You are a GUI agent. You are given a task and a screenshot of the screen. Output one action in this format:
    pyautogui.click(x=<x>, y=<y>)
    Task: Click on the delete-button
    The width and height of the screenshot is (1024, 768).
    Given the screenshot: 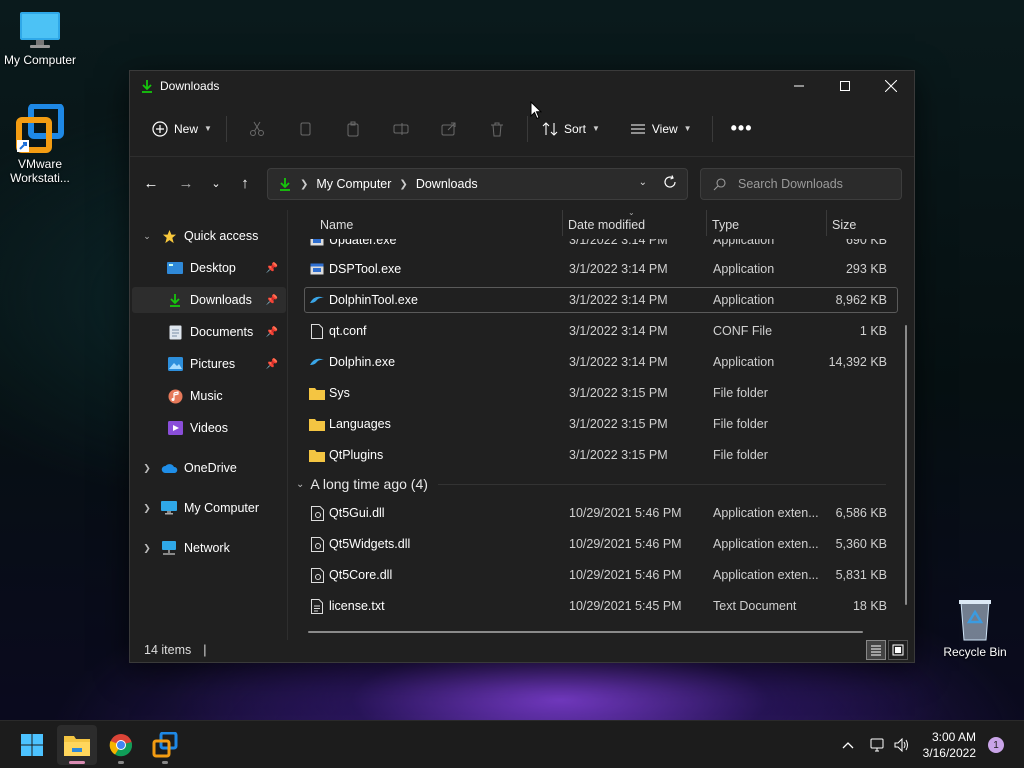 What is the action you would take?
    pyautogui.click(x=497, y=129)
    